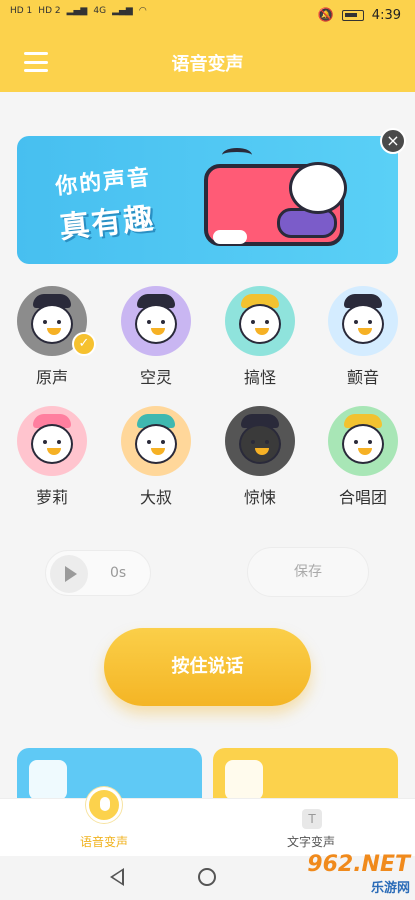  Describe the element at coordinates (390, 888) in the screenshot. I see `watermark-bottom: 乐游网` at that location.